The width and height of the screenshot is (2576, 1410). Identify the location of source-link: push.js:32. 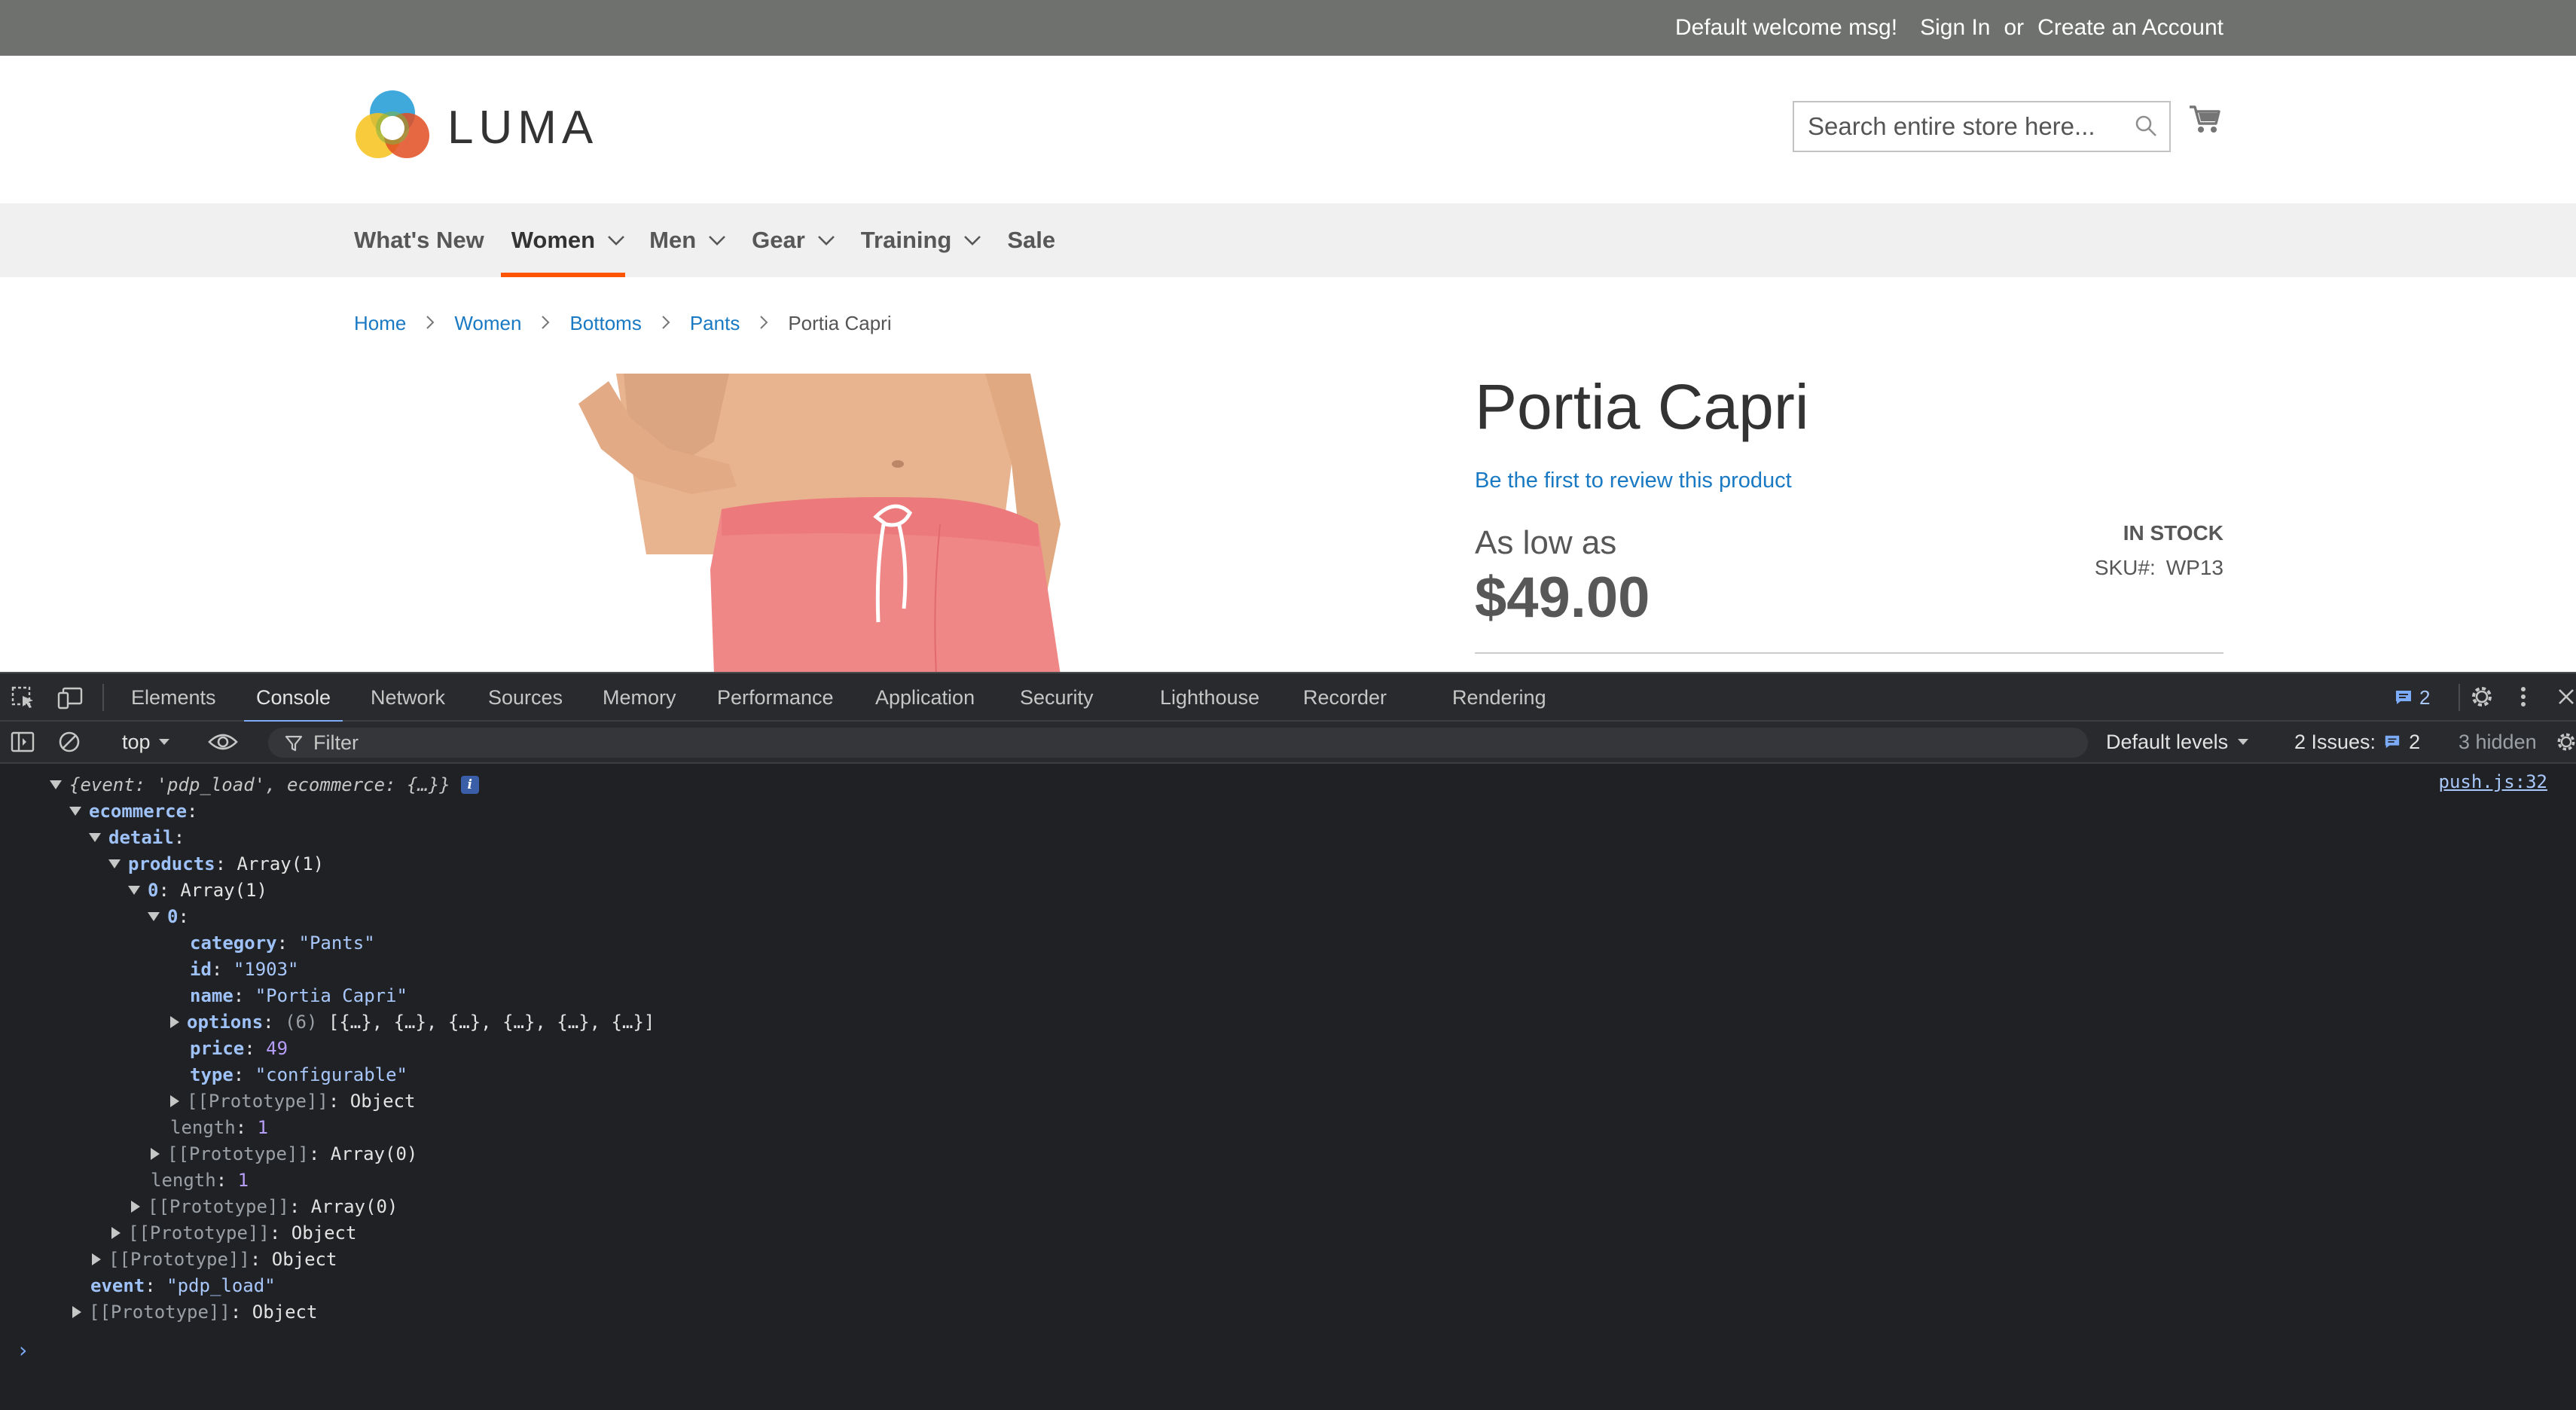
(2494, 781).